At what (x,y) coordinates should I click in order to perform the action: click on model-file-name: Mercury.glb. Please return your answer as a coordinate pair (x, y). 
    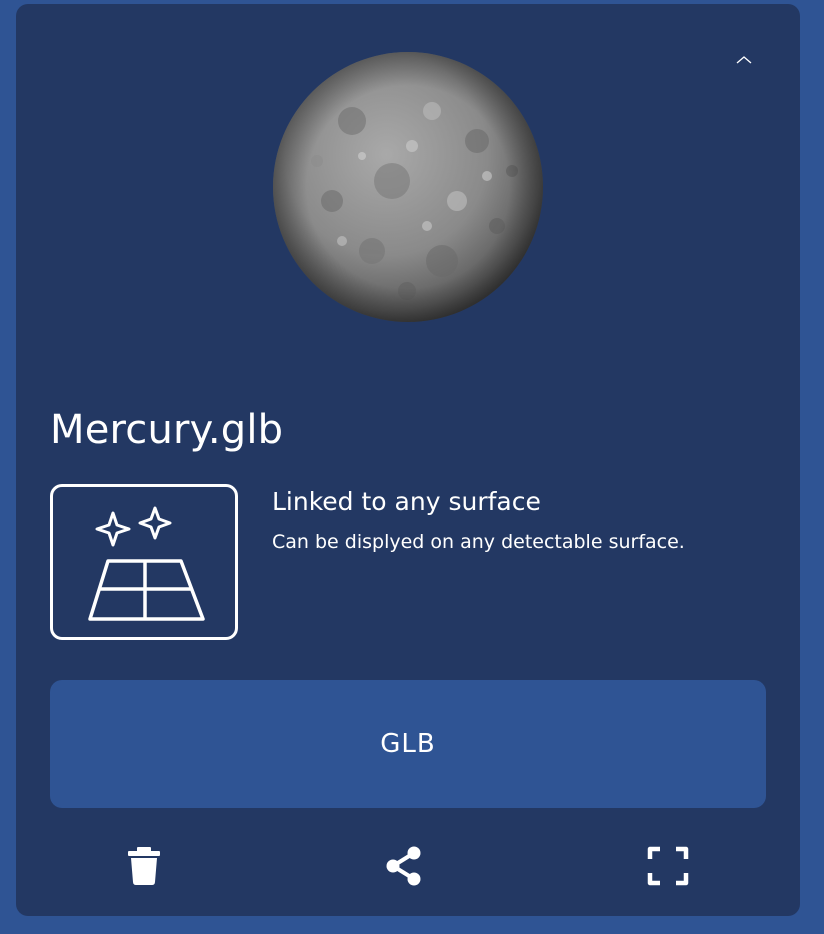
    Looking at the image, I should click on (167, 430).